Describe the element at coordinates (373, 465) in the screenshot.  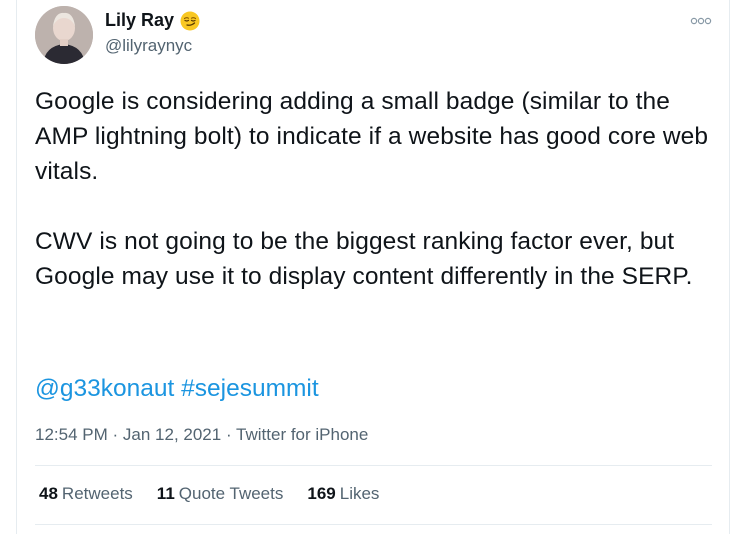
I see `divider-top` at that location.